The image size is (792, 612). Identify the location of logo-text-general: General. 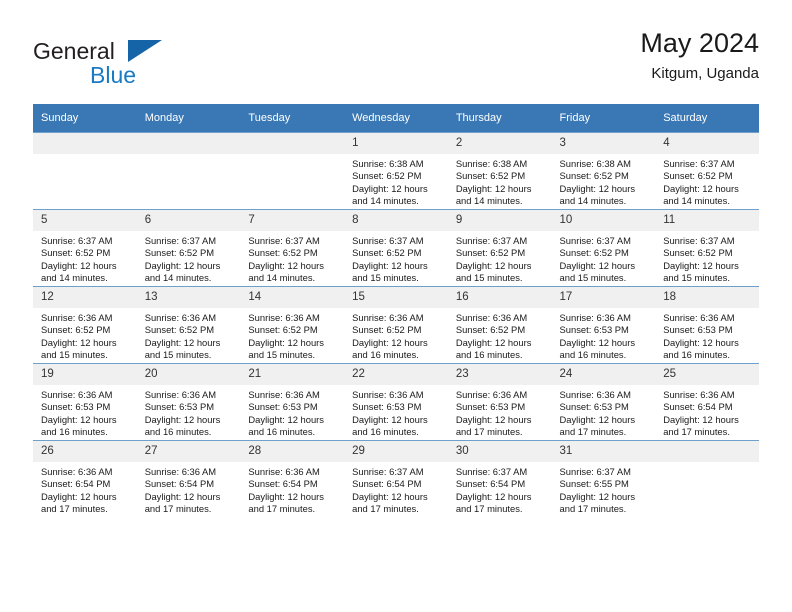
(74, 51).